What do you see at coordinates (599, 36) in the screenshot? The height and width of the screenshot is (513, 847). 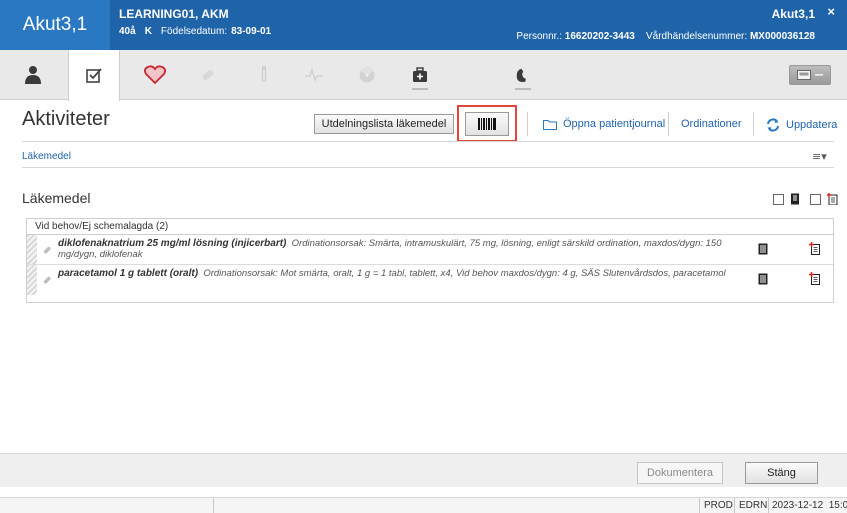 I see `personnr-value: 16620202-3443` at bounding box center [599, 36].